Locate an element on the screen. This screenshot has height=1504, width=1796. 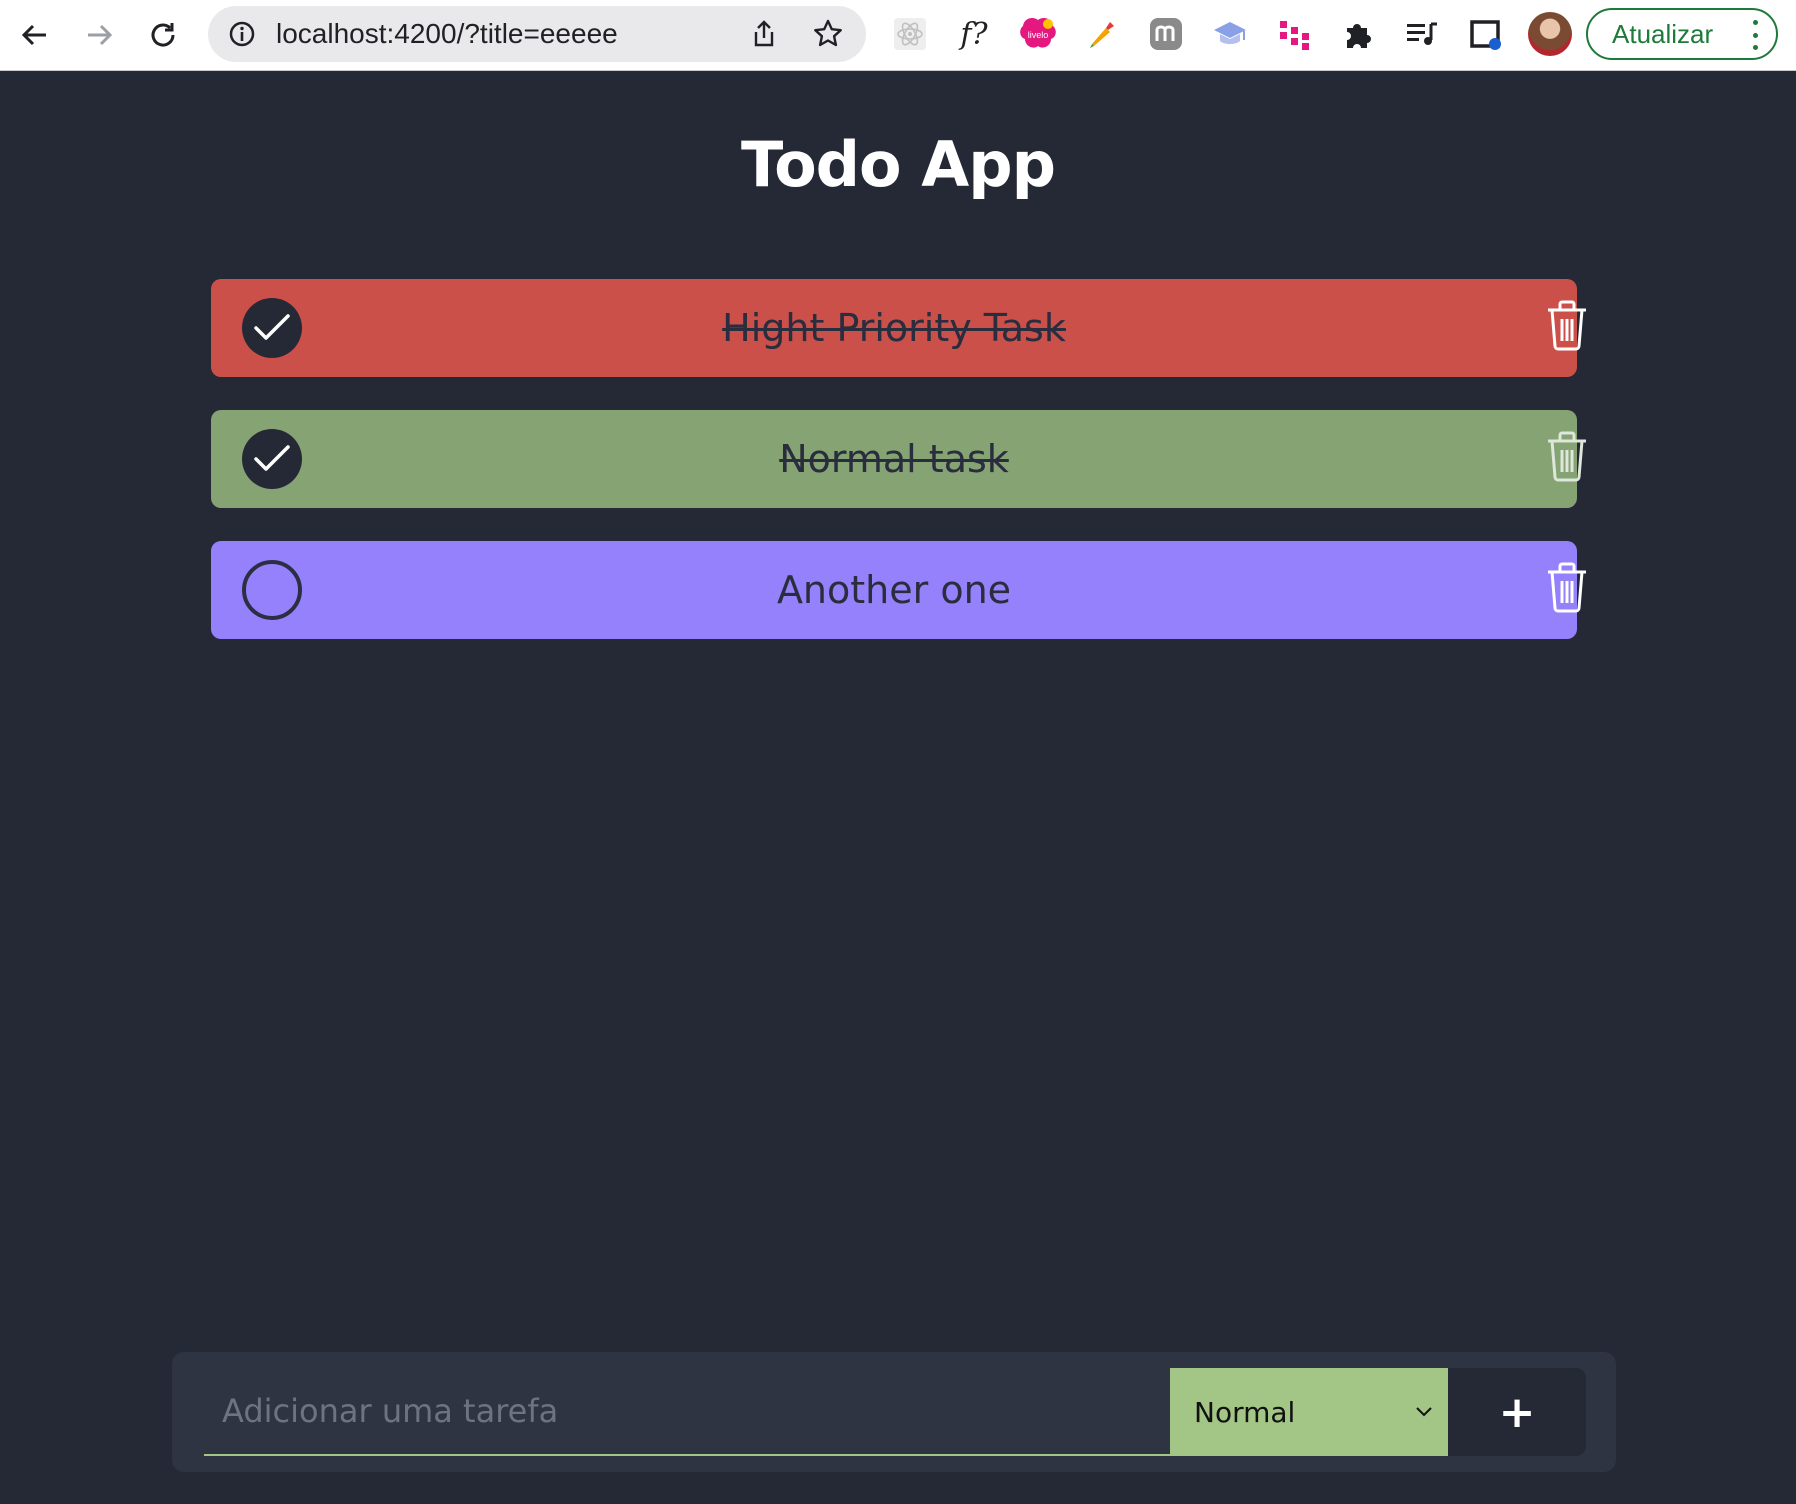
task-item-normal: Normal task is located at coordinates (898, 459).